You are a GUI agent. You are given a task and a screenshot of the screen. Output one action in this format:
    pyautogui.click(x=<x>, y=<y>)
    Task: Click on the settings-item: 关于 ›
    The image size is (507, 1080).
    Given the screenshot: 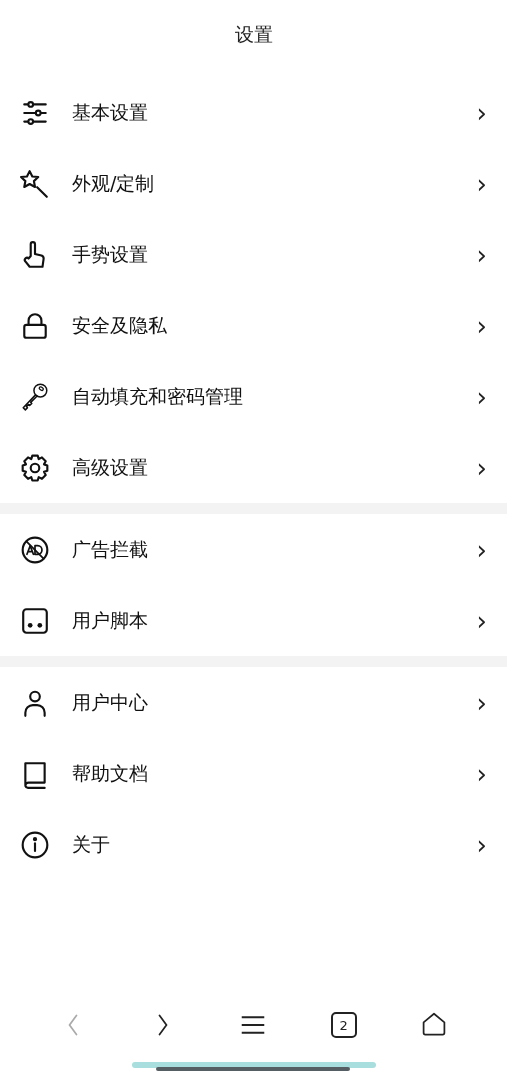 What is the action you would take?
    pyautogui.click(x=253, y=844)
    